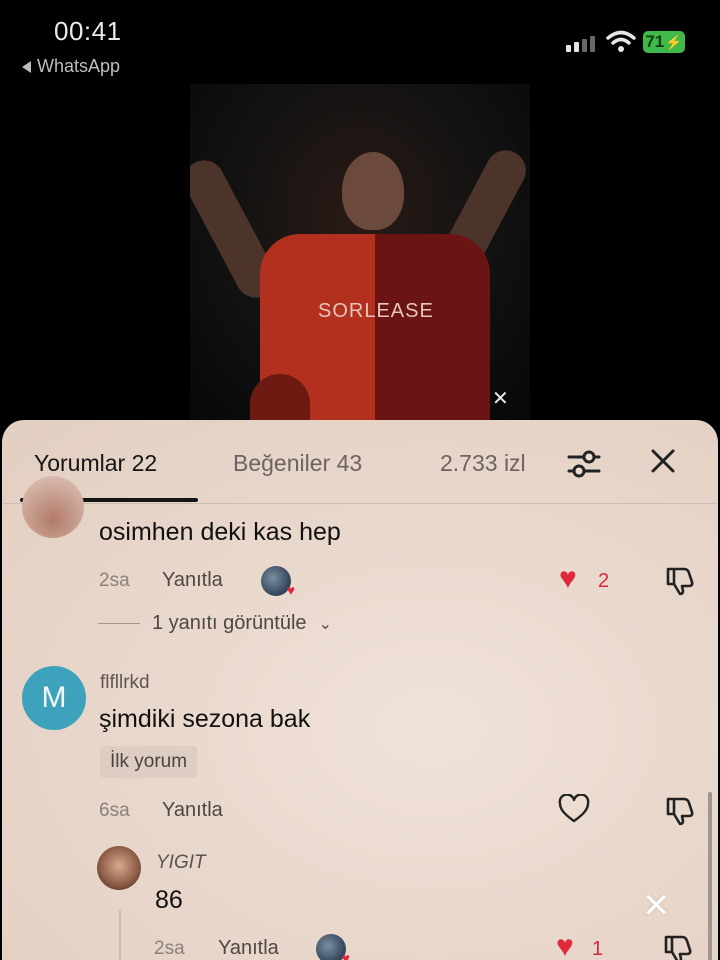  What do you see at coordinates (26, 66) in the screenshot?
I see `back-arrow-icon` at bounding box center [26, 66].